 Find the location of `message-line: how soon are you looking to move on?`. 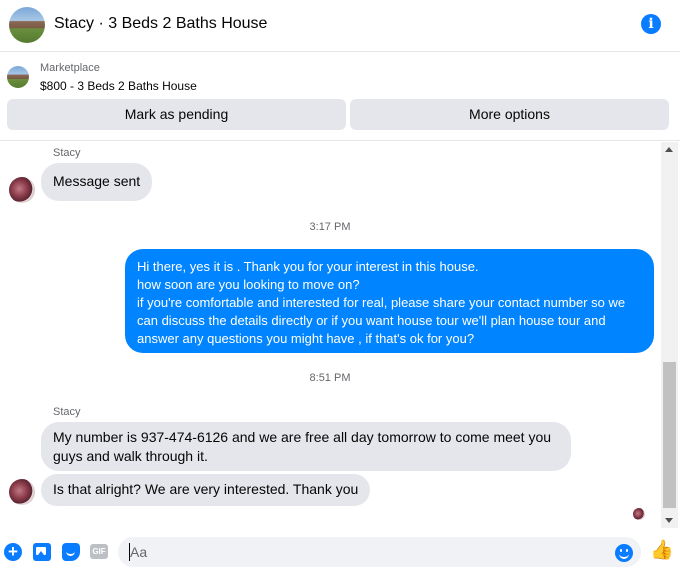

message-line: how soon are you looking to move on? is located at coordinates (248, 284).